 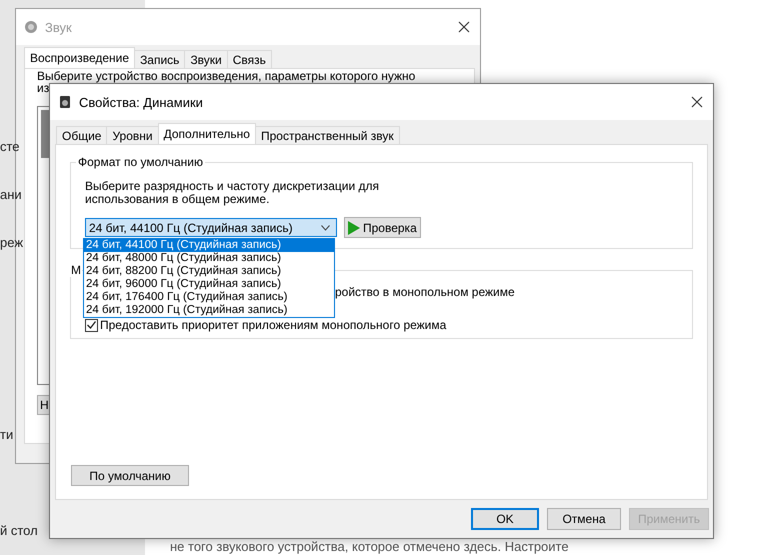 What do you see at coordinates (209, 271) in the screenshot?
I see `dropdown-option: 24 бит, 88200 Гц (Студийная запись)` at bounding box center [209, 271].